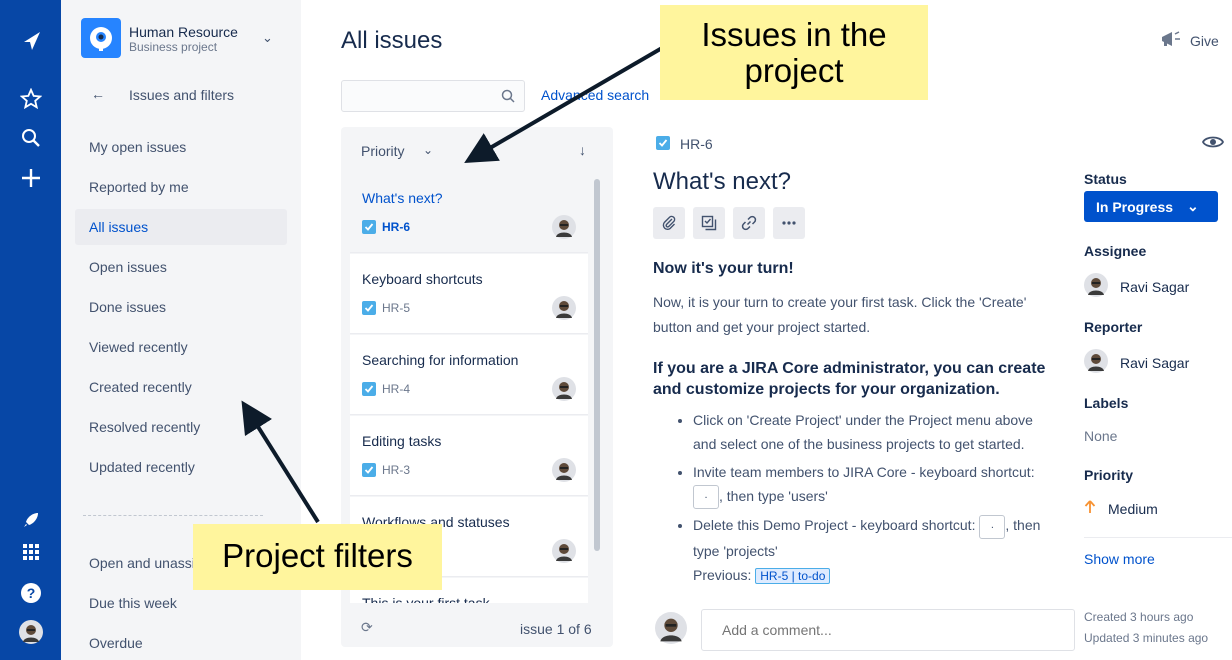  I want to click on eye-icon, so click(1213, 144).